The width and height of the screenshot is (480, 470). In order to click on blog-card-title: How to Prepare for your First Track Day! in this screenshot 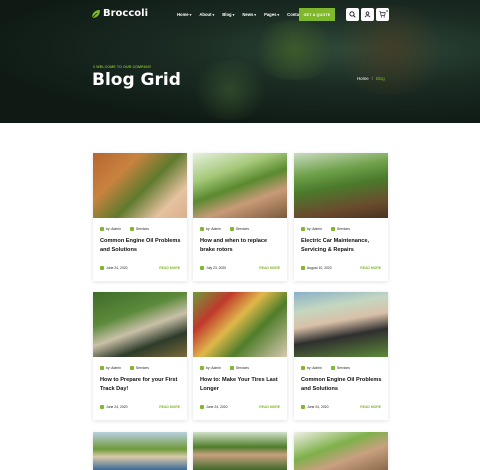, I will do `click(141, 384)`.